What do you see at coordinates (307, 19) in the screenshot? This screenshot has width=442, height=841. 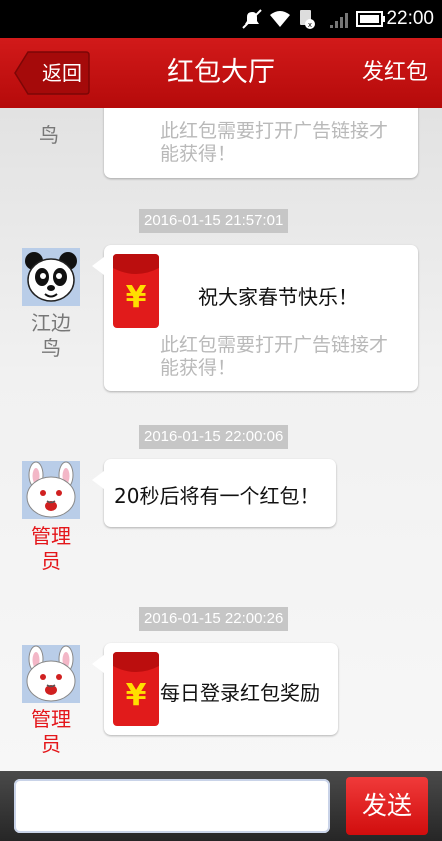 I see `sim-icon: x` at bounding box center [307, 19].